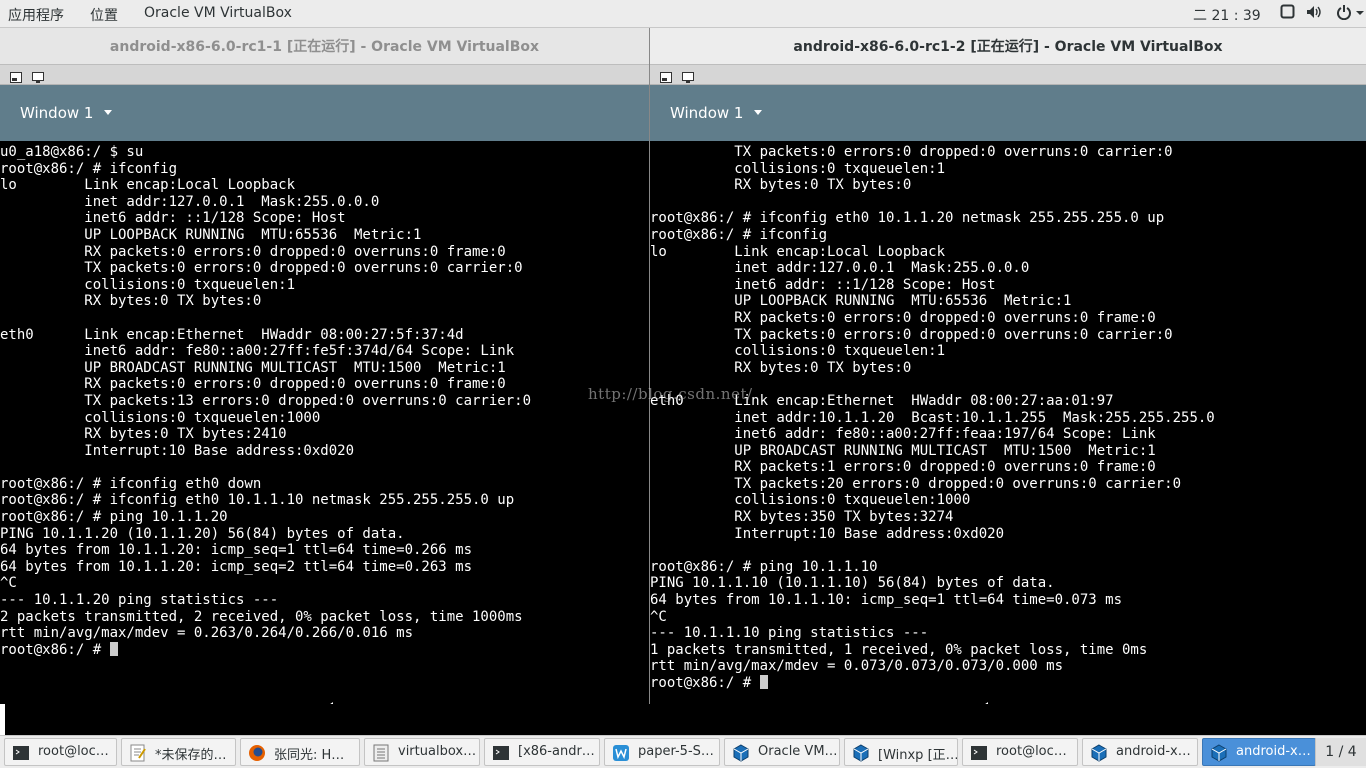 Image resolution: width=1366 pixels, height=768 pixels. I want to click on terminal-line: root@x86:/ # ifconfig eth0 down, so click(131, 483).